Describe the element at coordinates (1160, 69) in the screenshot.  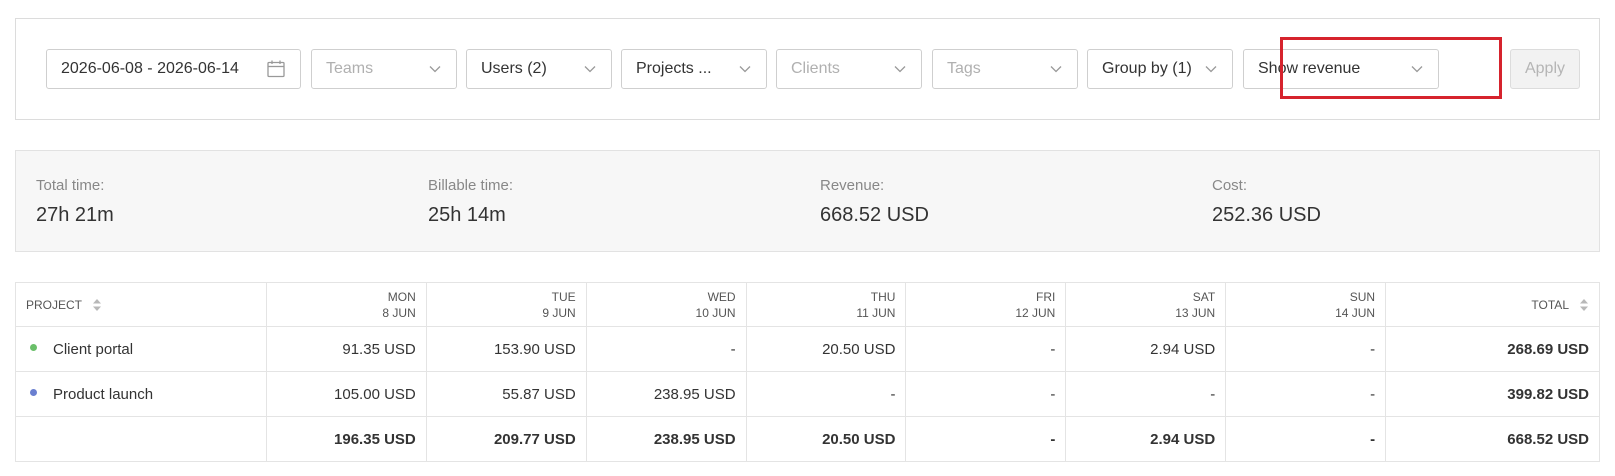
I see `group-by-dropdown: Group by (1)` at that location.